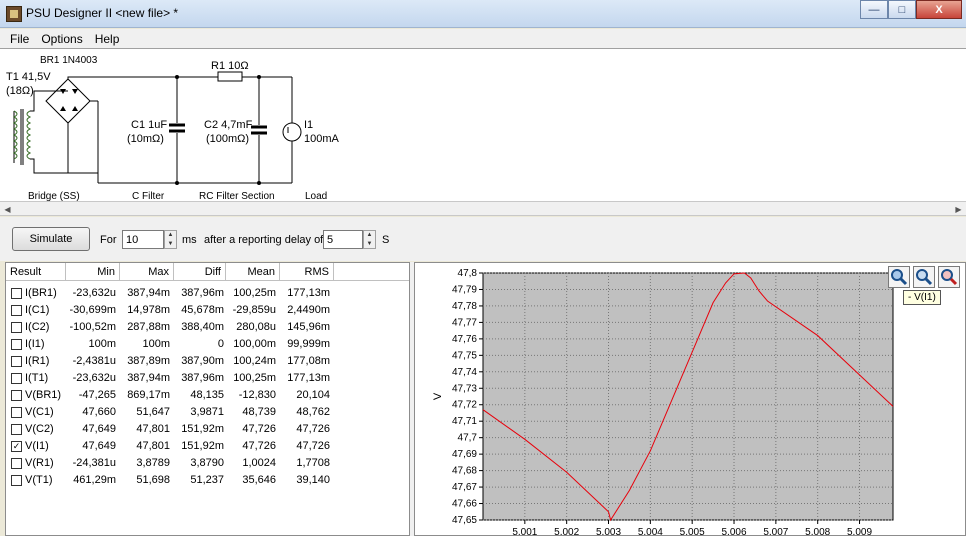 Image resolution: width=966 pixels, height=536 pixels. What do you see at coordinates (41, 293) in the screenshot?
I see `result-name: I(BR1)` at bounding box center [41, 293].